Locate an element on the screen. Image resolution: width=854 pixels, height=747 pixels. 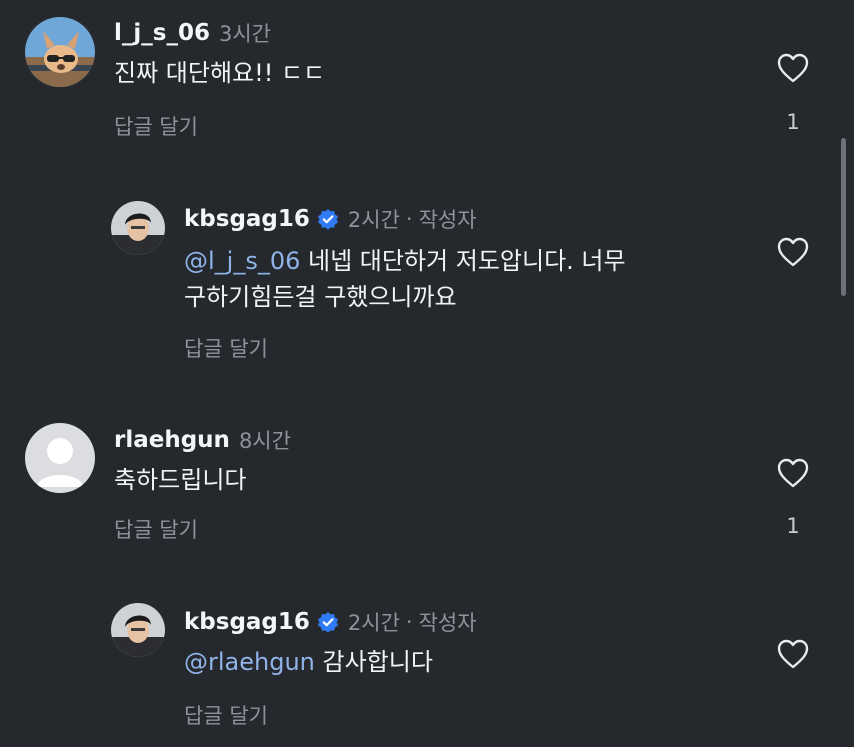
comment-username: rlaehgun is located at coordinates (172, 440).